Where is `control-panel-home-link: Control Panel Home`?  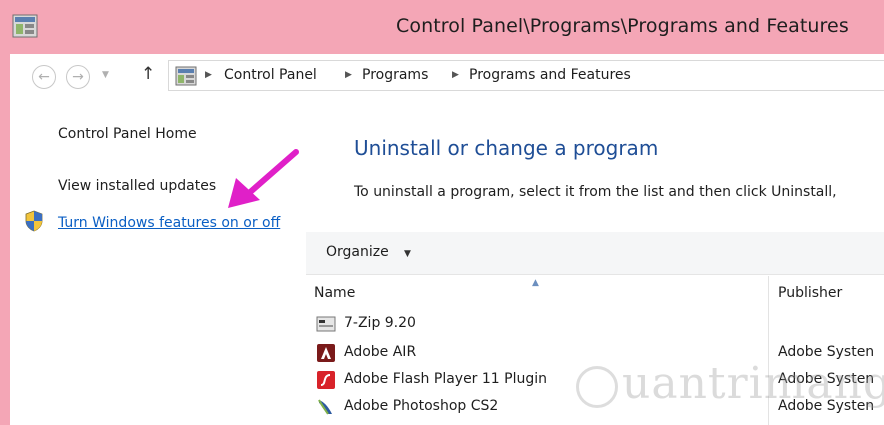 control-panel-home-link: Control Panel Home is located at coordinates (127, 134).